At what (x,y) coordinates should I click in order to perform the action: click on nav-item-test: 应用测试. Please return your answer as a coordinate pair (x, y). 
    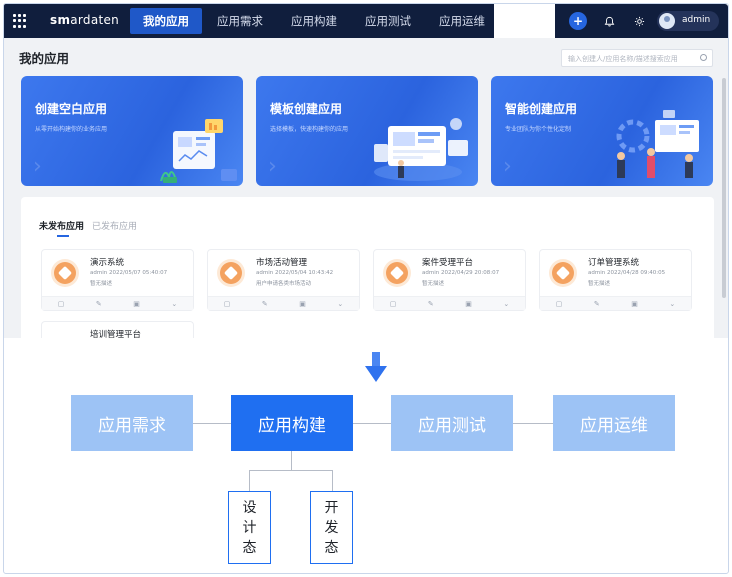
    Looking at the image, I should click on (388, 21).